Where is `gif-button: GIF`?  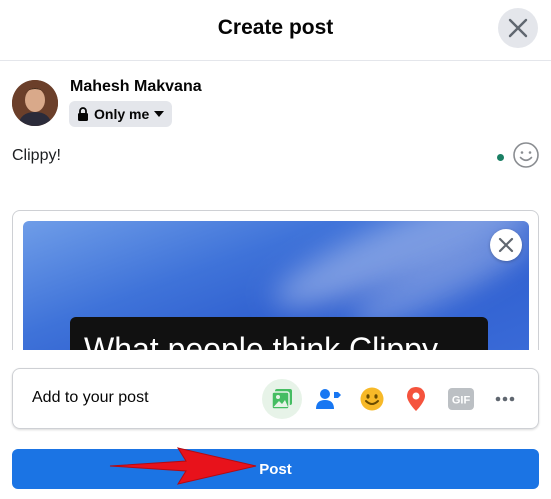 gif-button: GIF is located at coordinates (461, 399).